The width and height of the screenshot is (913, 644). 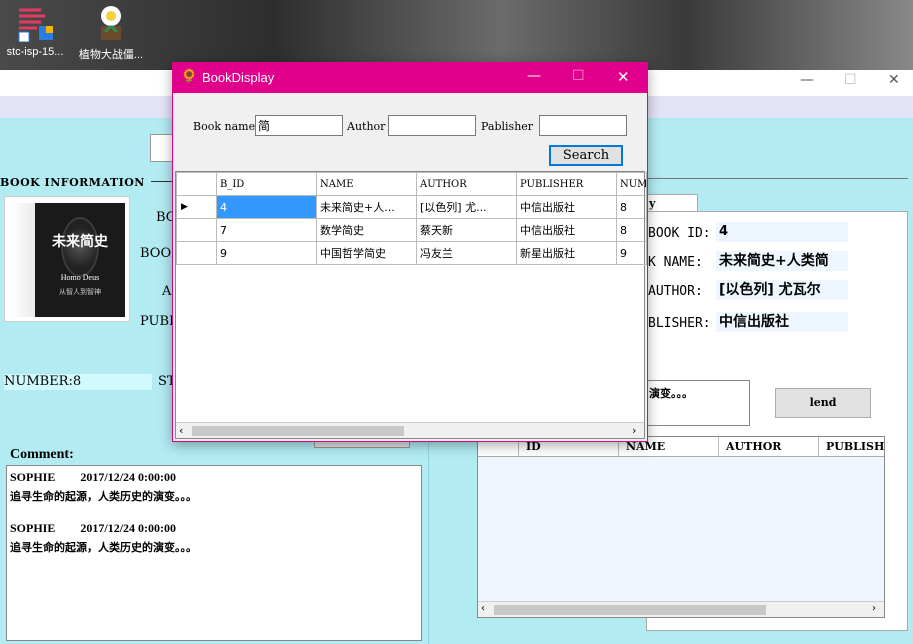 I want to click on header-row: B_ID NAME AUTHOR PUBLISHER NUMBE, so click(x=411, y=184).